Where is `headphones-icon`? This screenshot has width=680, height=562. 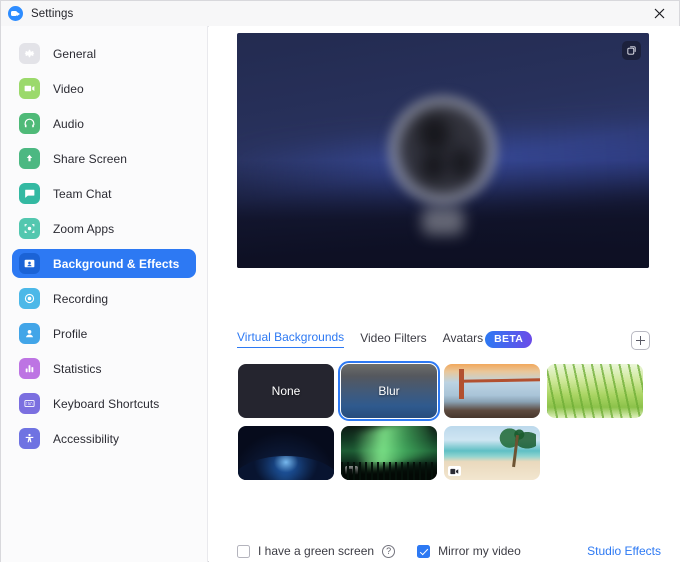
headphones-icon is located at coordinates (29, 123).